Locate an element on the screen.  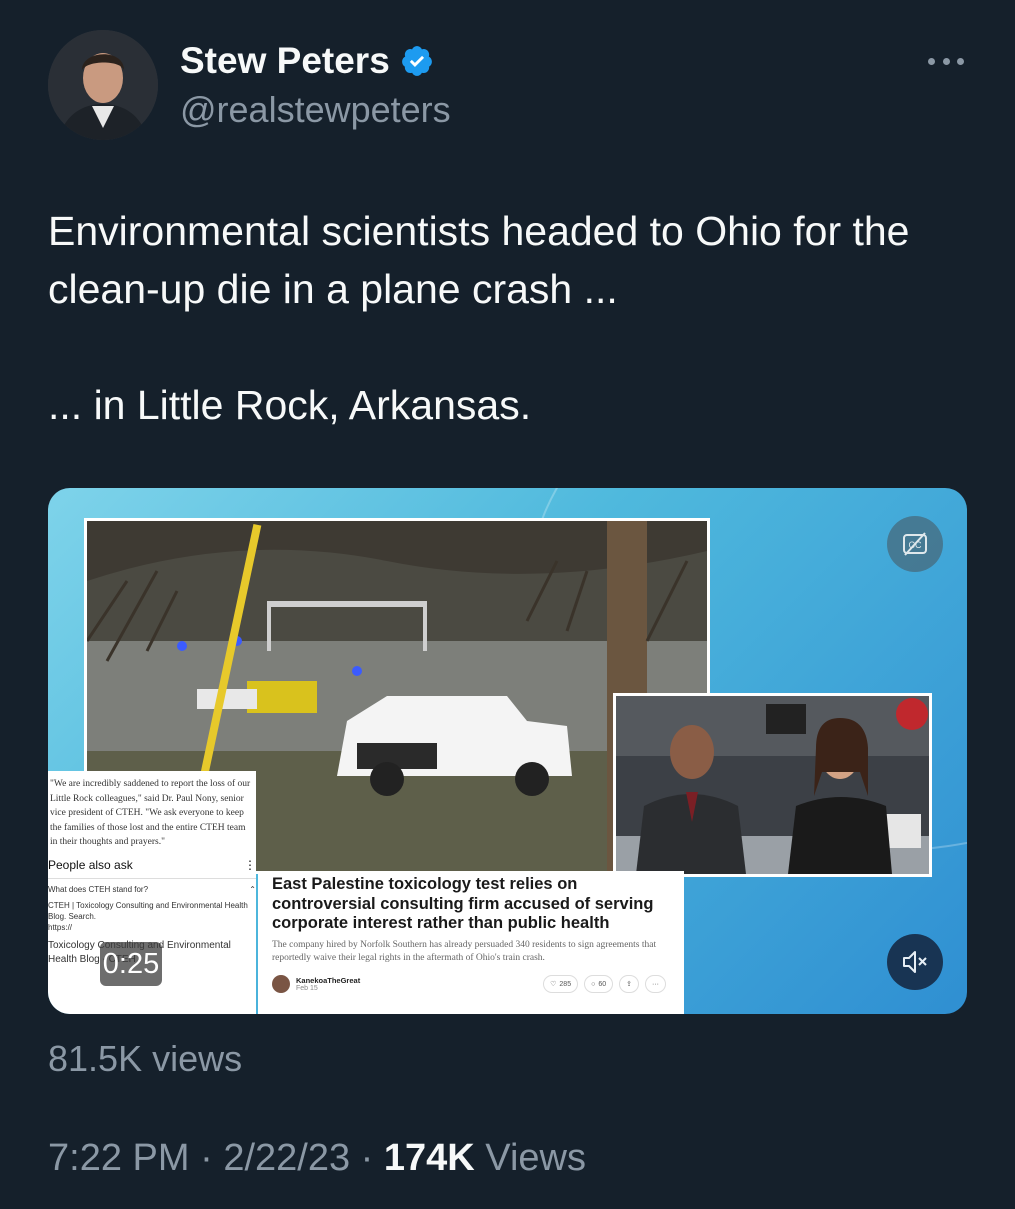
heart-icon: ♡ is located at coordinates (553, 984).